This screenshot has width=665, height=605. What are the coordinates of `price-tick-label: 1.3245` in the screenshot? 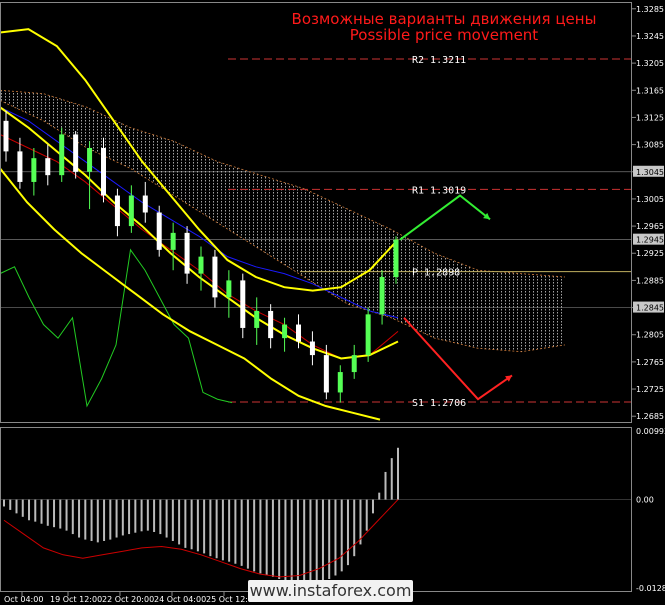 It's located at (650, 36).